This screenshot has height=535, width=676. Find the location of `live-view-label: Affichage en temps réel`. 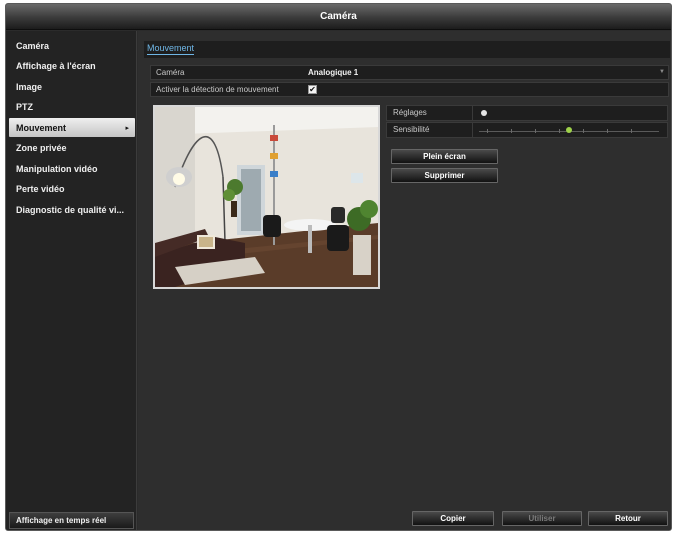

live-view-label: Affichage en temps réel is located at coordinates (61, 520).